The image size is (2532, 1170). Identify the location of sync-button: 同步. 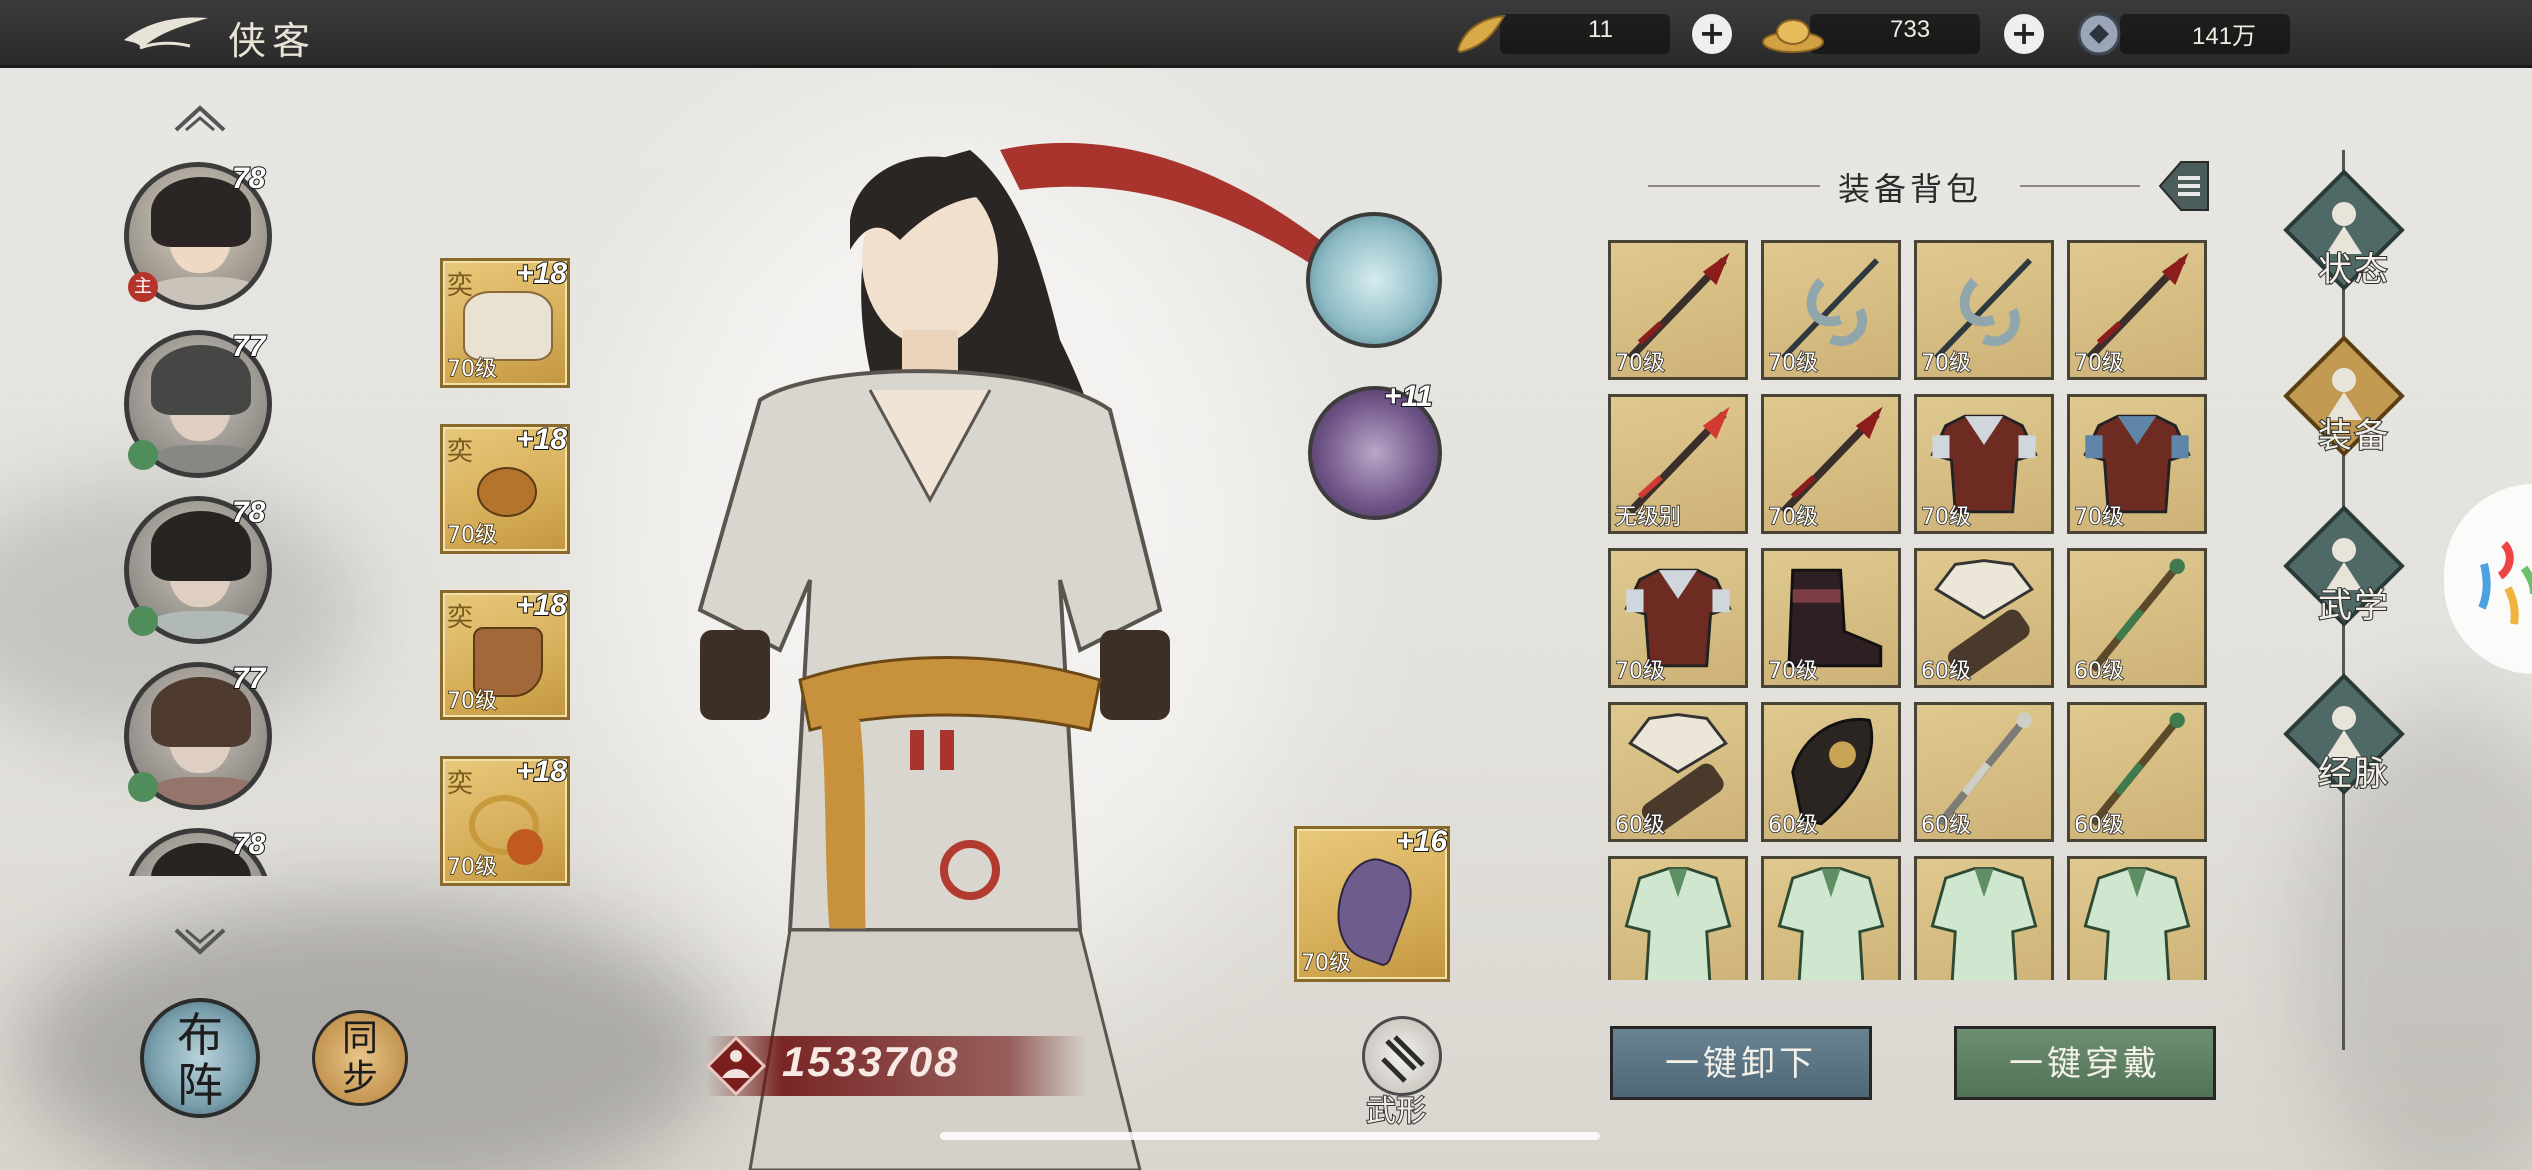
(360, 1058).